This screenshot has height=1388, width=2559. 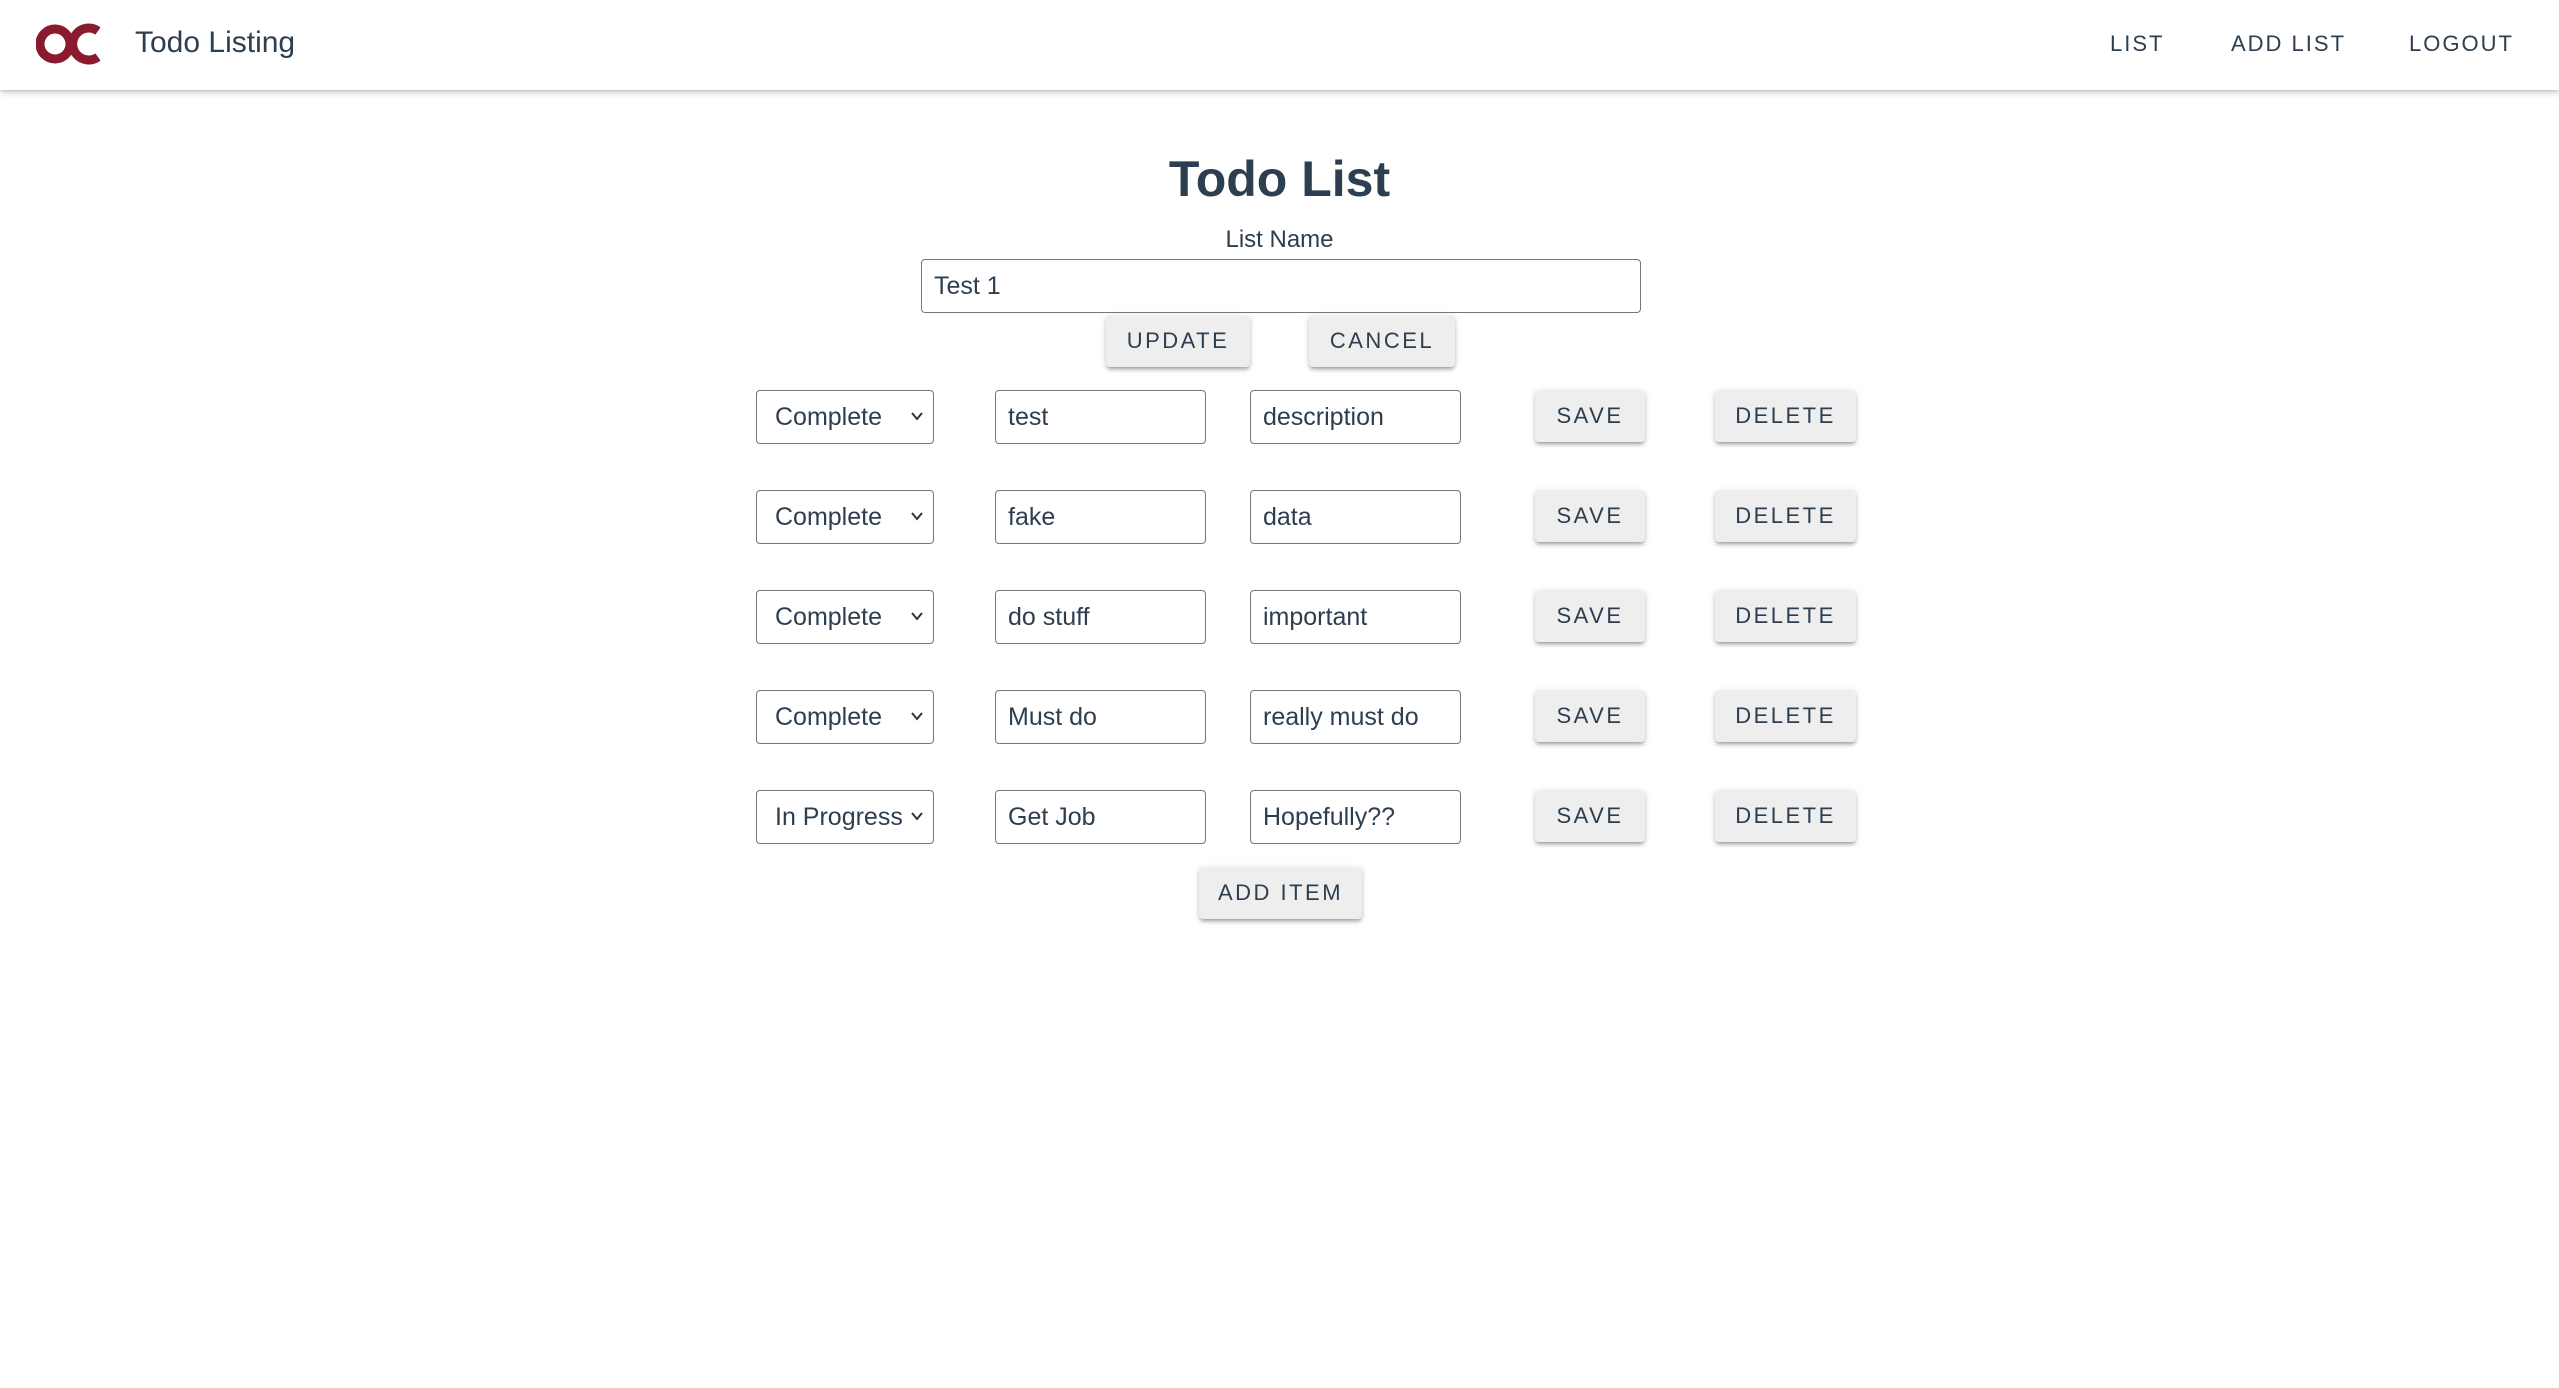 I want to click on nav-add-list-link: ADD LIST, so click(x=2288, y=44).